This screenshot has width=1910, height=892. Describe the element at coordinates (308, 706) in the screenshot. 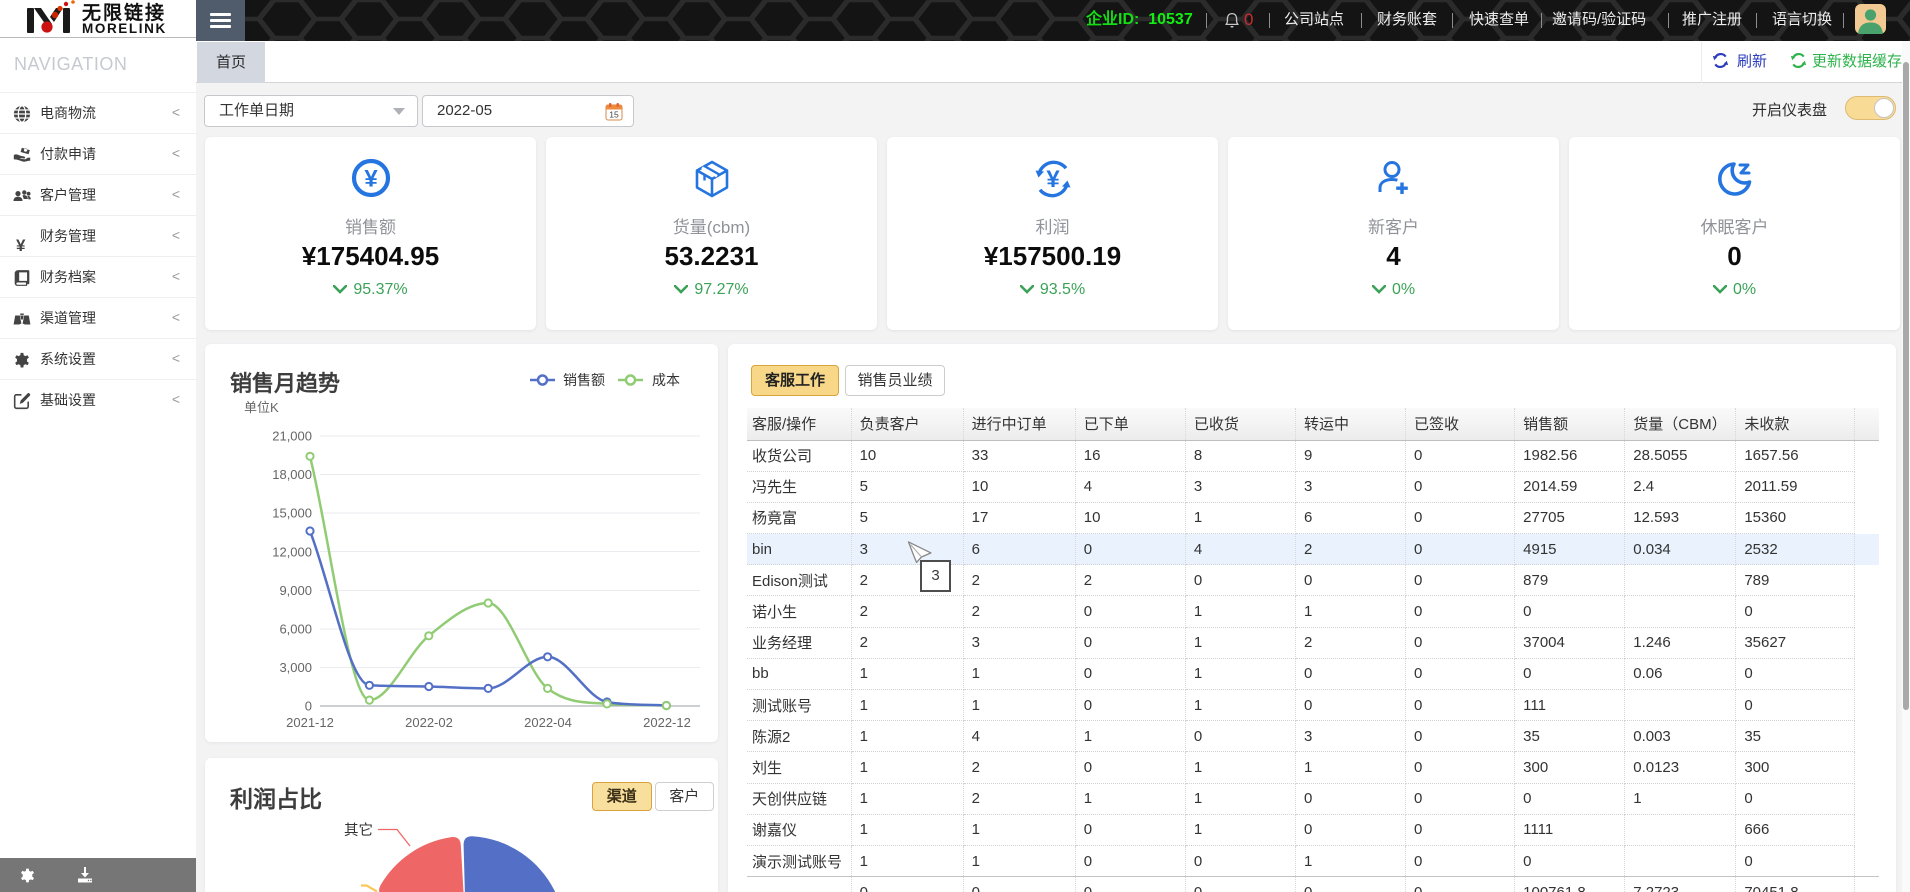

I see `svg-text: 0` at that location.